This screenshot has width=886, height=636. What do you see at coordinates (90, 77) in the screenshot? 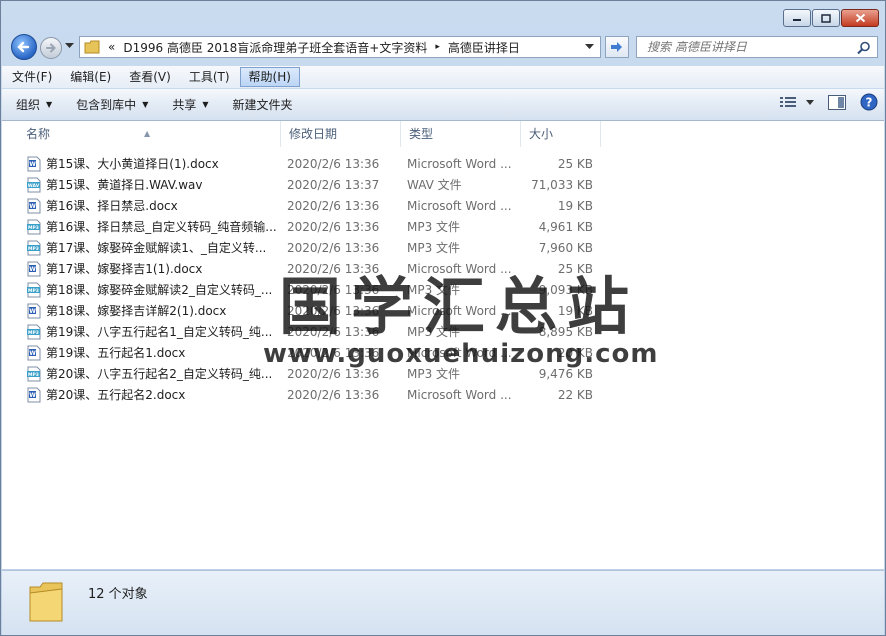
I see `menu-edit: 编辑(E)` at bounding box center [90, 77].